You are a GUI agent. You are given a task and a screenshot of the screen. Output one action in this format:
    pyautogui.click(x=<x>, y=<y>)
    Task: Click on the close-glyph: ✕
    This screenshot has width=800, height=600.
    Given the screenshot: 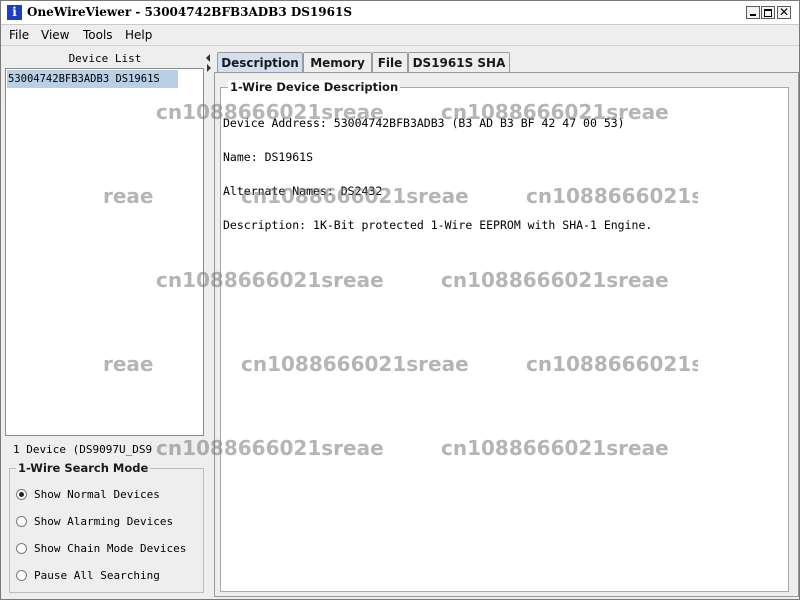 What is the action you would take?
    pyautogui.click(x=784, y=12)
    